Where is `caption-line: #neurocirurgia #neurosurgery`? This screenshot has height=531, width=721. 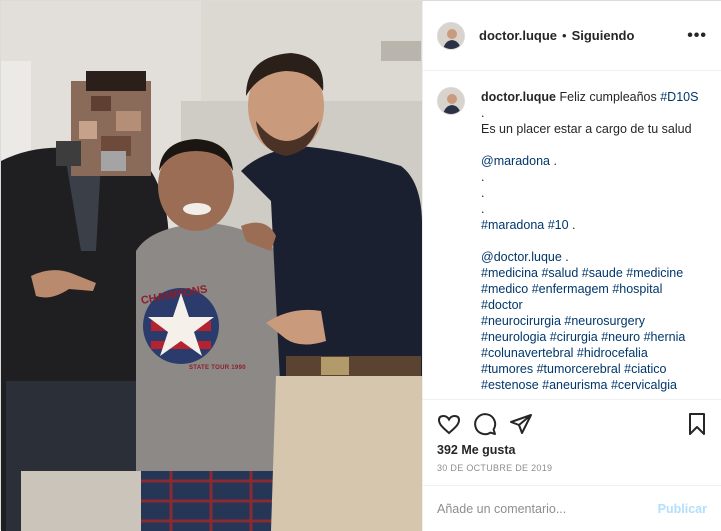
caption-line: #neurocirurgia #neurosurgery is located at coordinates (596, 321).